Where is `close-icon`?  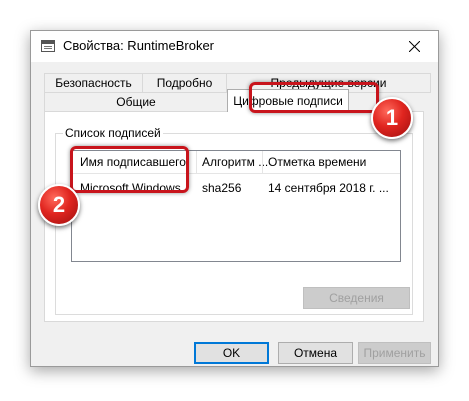 close-icon is located at coordinates (414, 46).